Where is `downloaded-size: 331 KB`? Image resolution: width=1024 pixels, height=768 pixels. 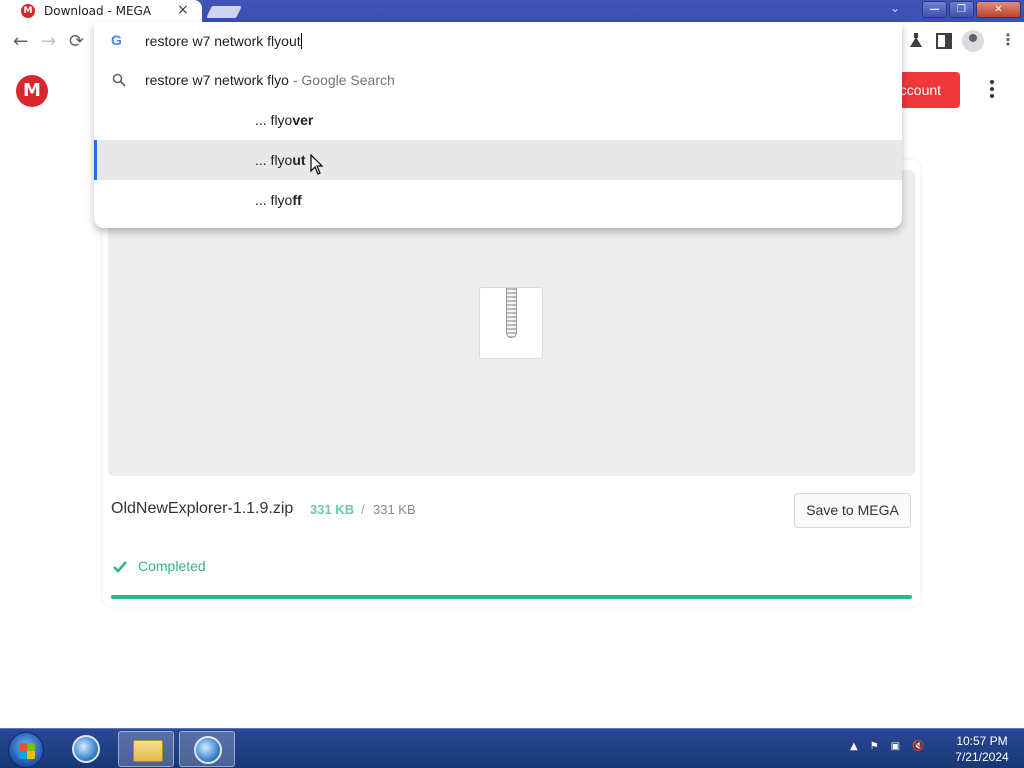 downloaded-size: 331 KB is located at coordinates (332, 509).